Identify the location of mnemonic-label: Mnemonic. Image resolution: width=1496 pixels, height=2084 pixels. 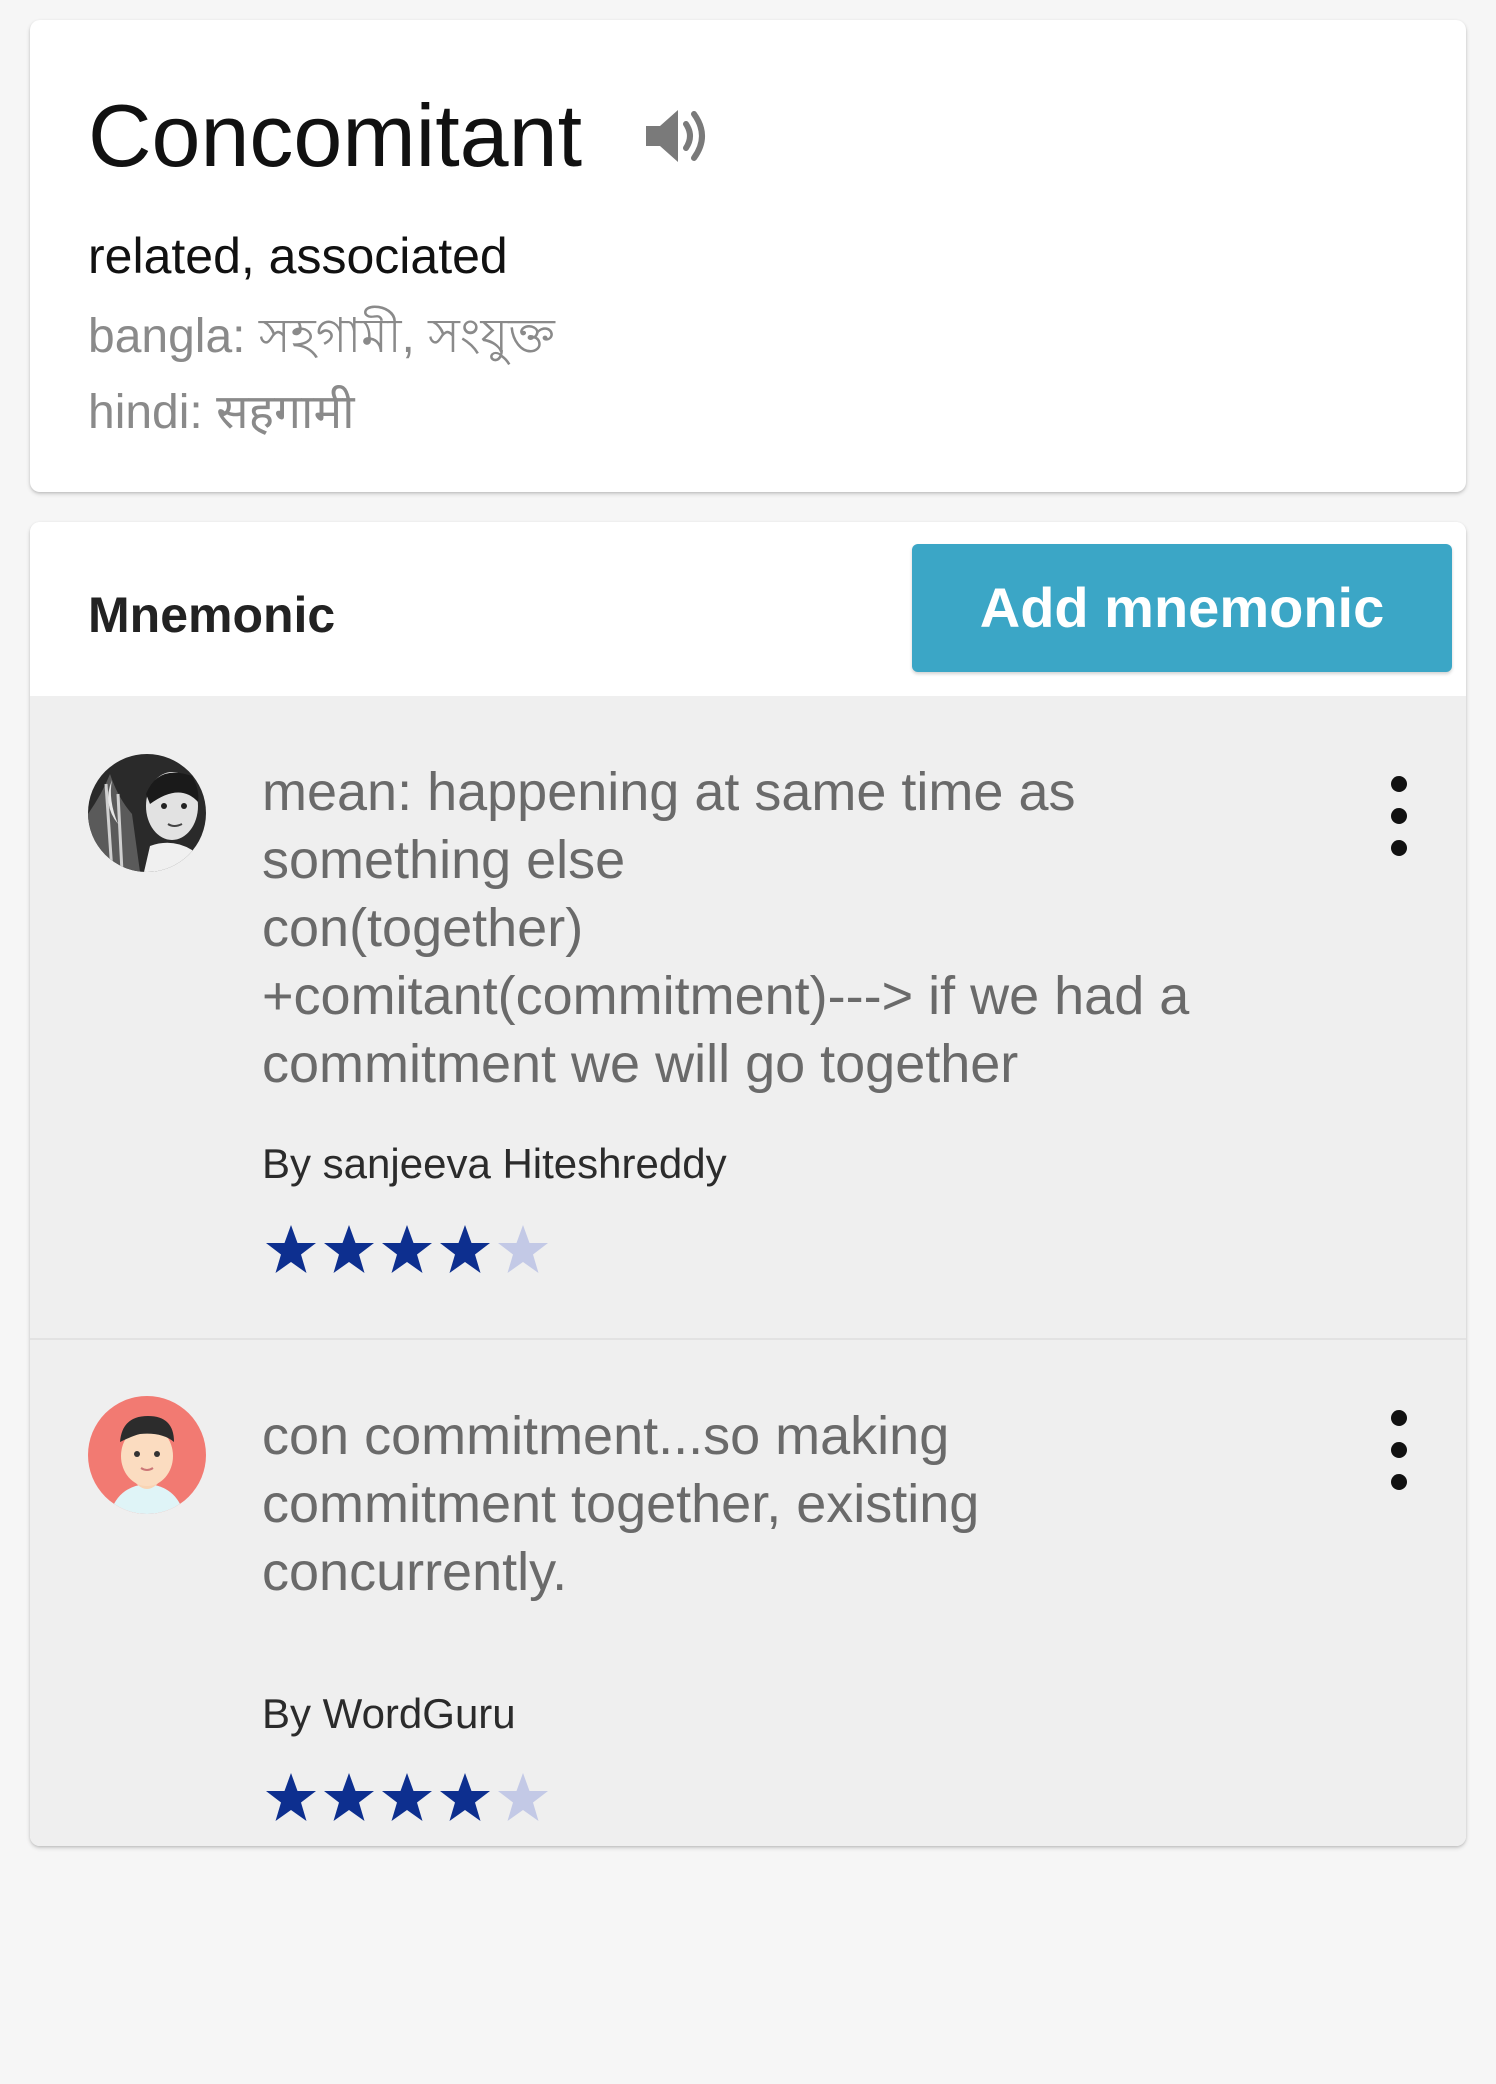
(212, 615).